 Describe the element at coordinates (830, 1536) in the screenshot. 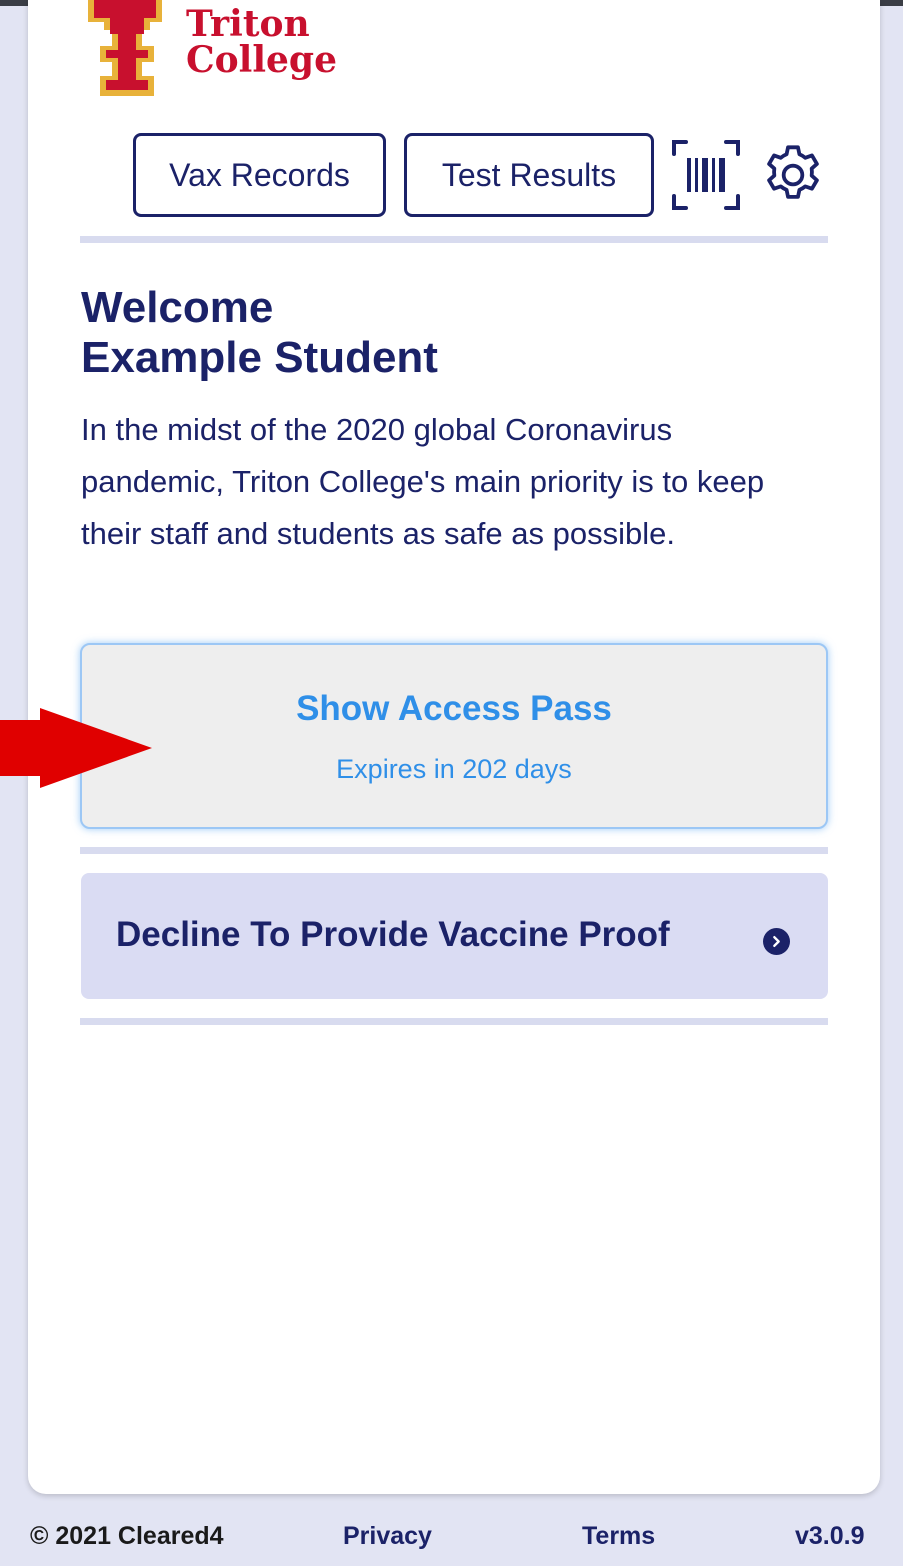

I see `version-label: v3.0.9` at that location.